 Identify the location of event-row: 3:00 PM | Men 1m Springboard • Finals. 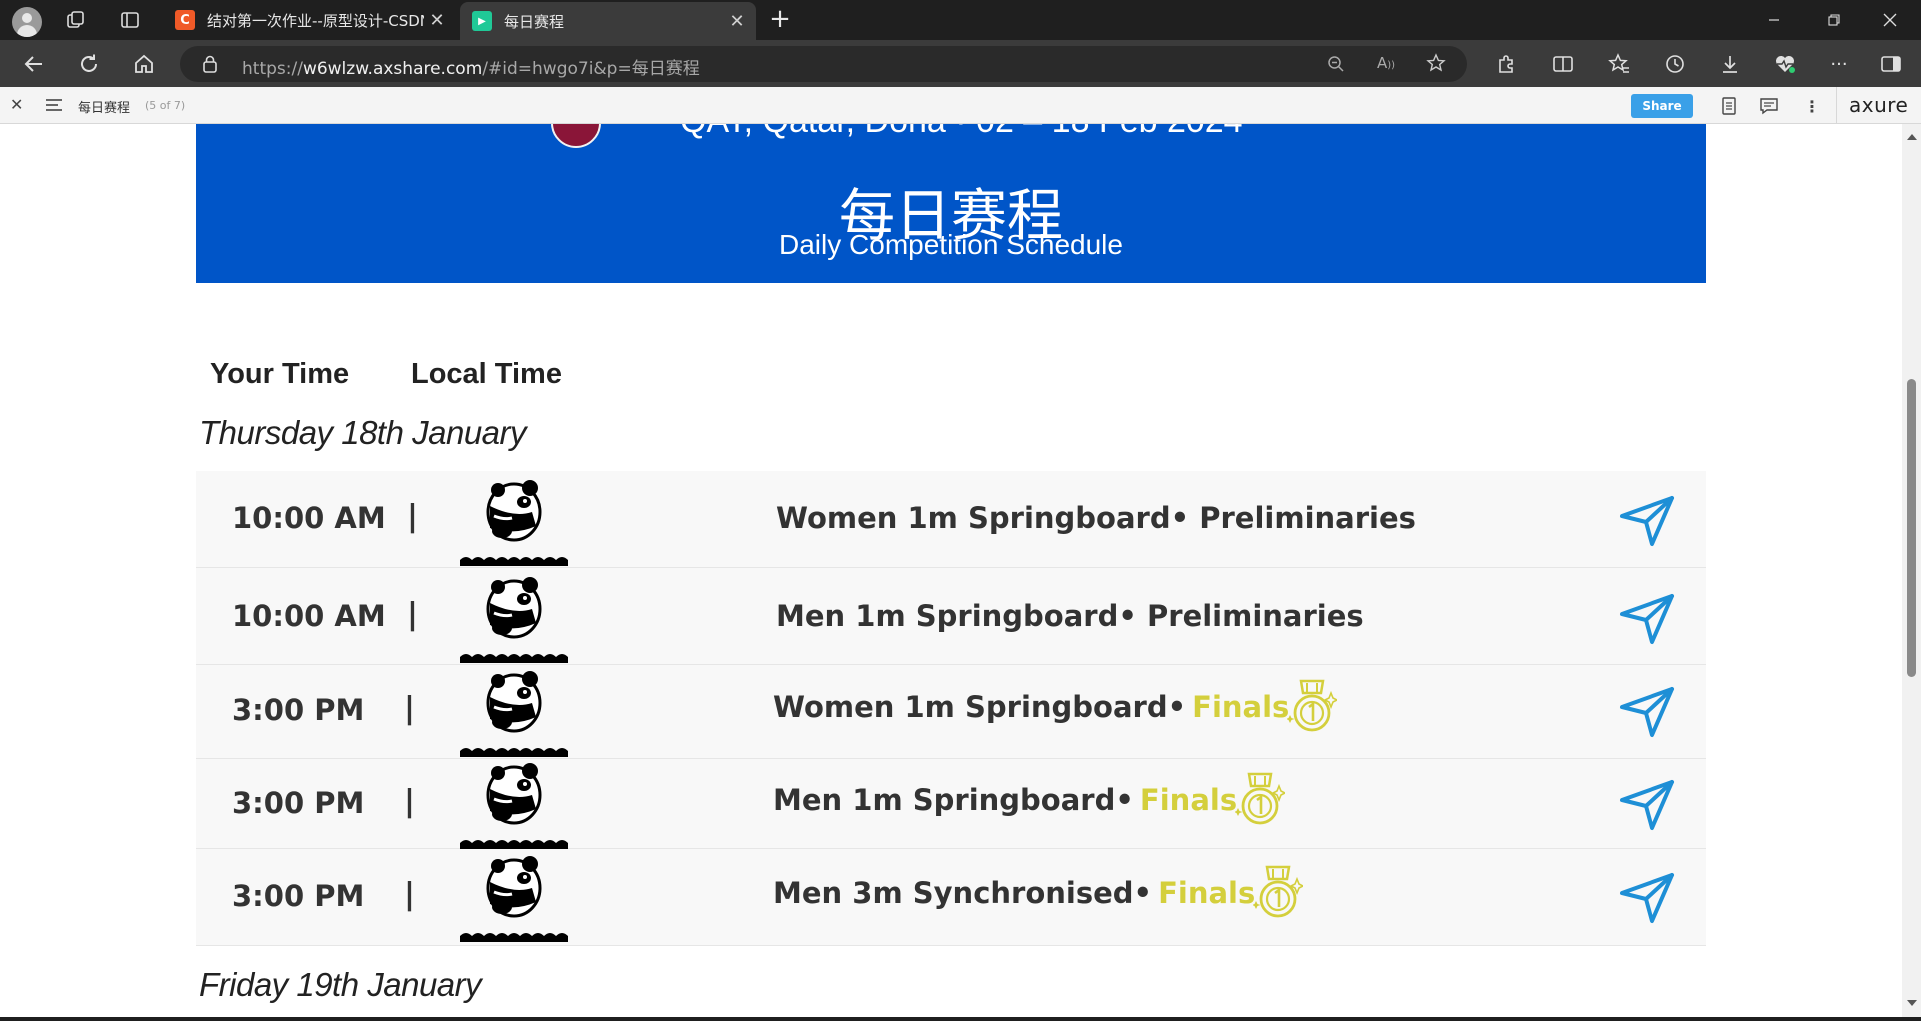
(951, 804).